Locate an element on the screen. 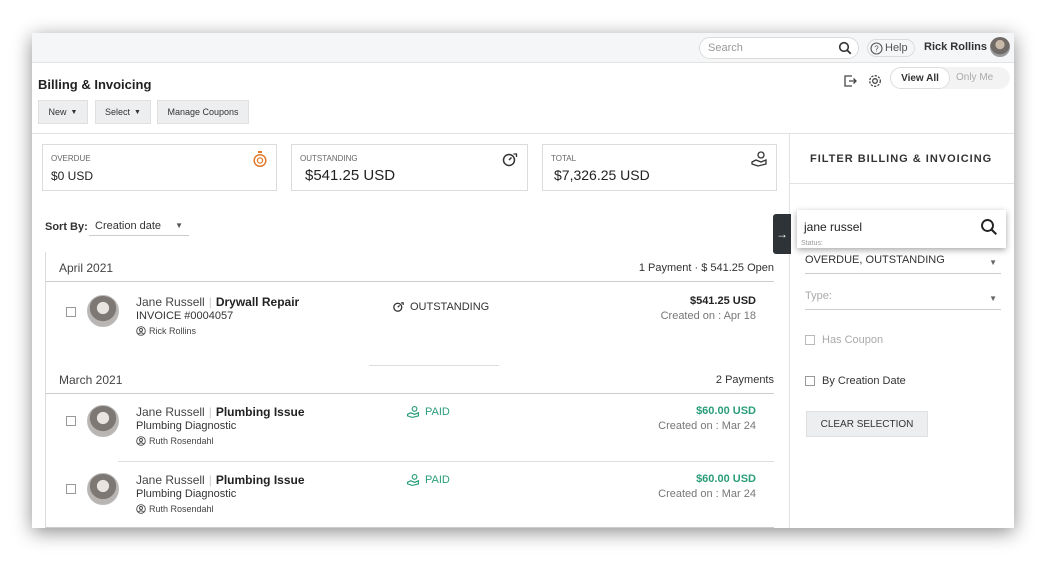 The width and height of the screenshot is (1063, 582). row-subtitle: INVOICE #0004057 is located at coordinates (185, 316).